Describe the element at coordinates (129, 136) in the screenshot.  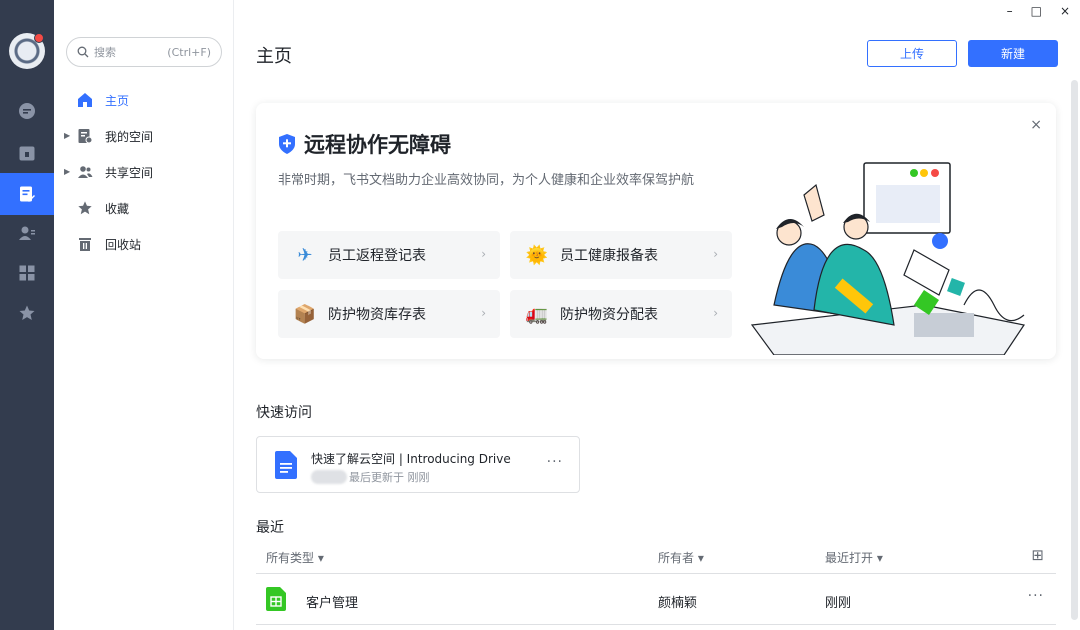
I see `sidebar-item-label: 我的空间` at that location.